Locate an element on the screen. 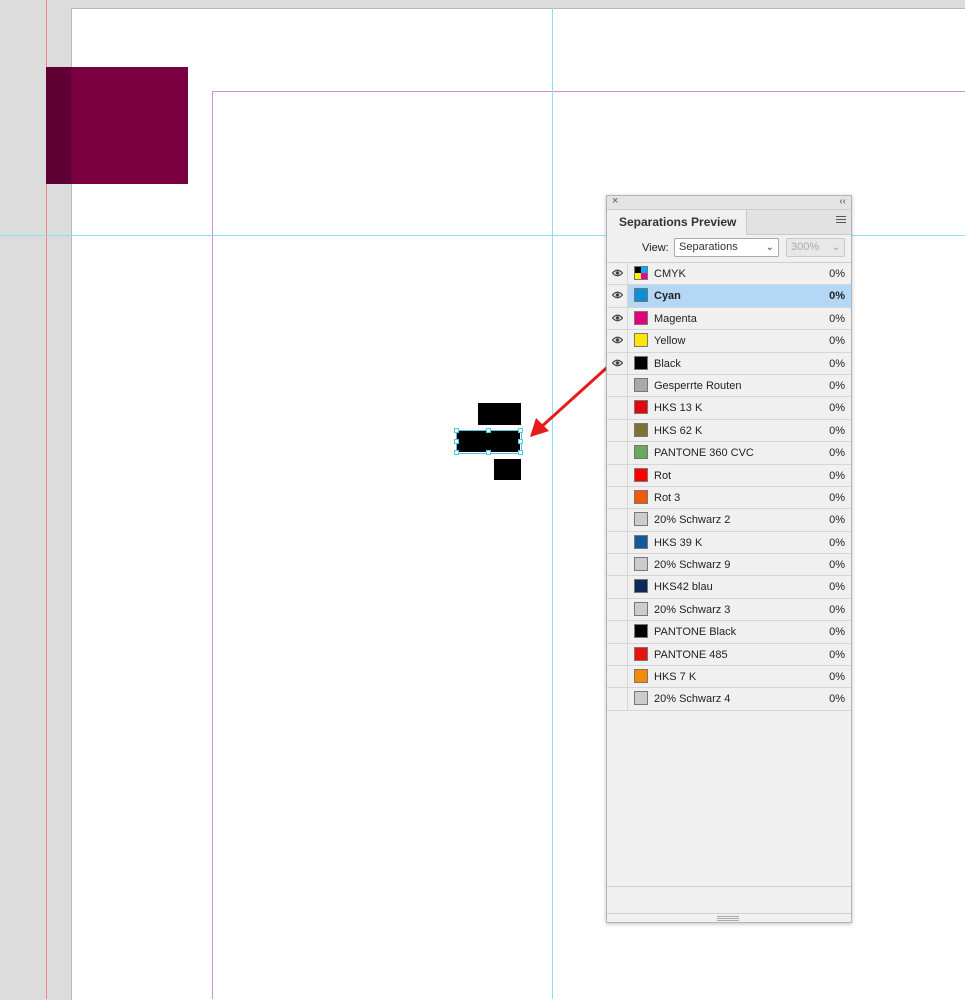 Image resolution: width=965 pixels, height=1000 pixels. ink-row: HKS 13 K 0% is located at coordinates (729, 408).